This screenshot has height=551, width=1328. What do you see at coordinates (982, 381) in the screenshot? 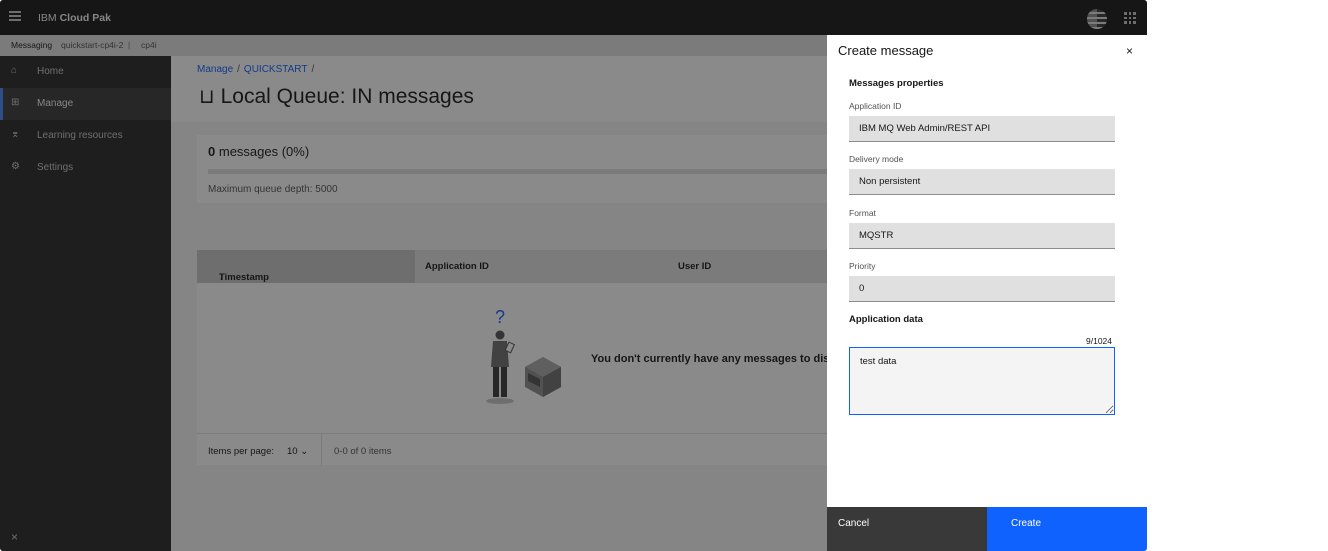
I see `application-data-textarea: test data` at bounding box center [982, 381].